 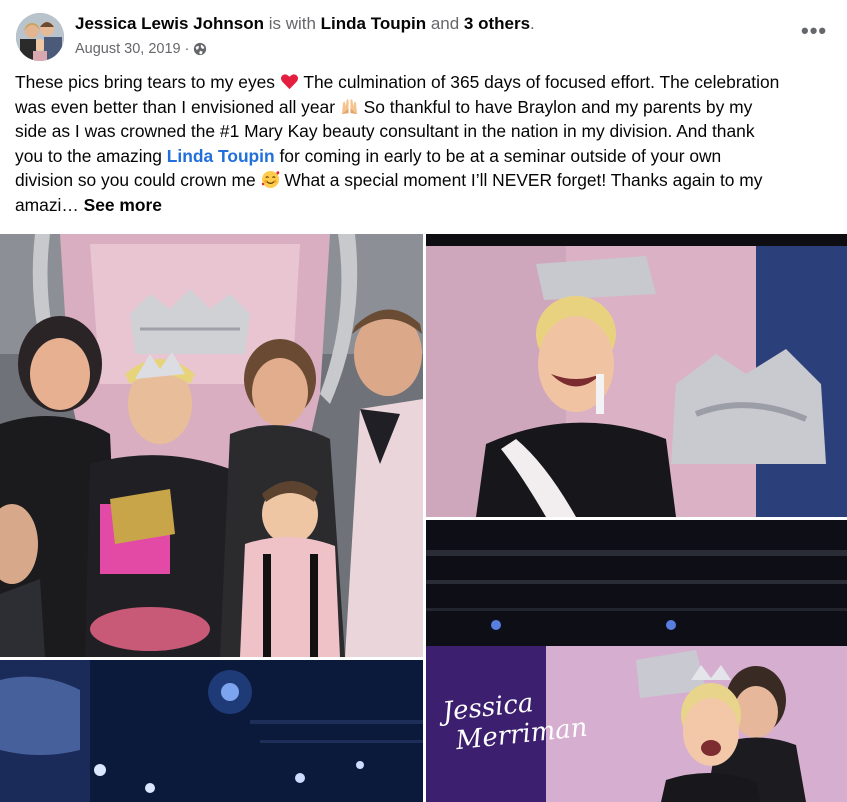 What do you see at coordinates (373, 23) in the screenshot?
I see `tagged-friend: Linda Toupin` at bounding box center [373, 23].